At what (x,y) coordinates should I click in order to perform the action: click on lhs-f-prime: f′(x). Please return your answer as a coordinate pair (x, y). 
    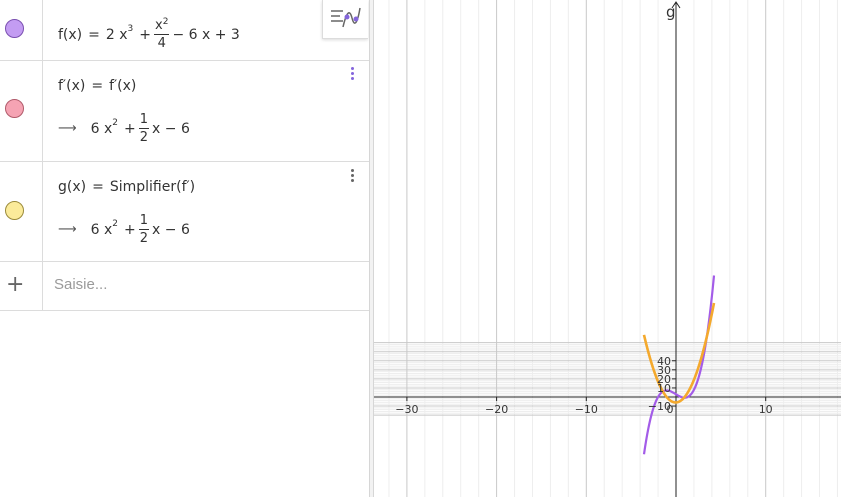
    Looking at the image, I should click on (72, 86).